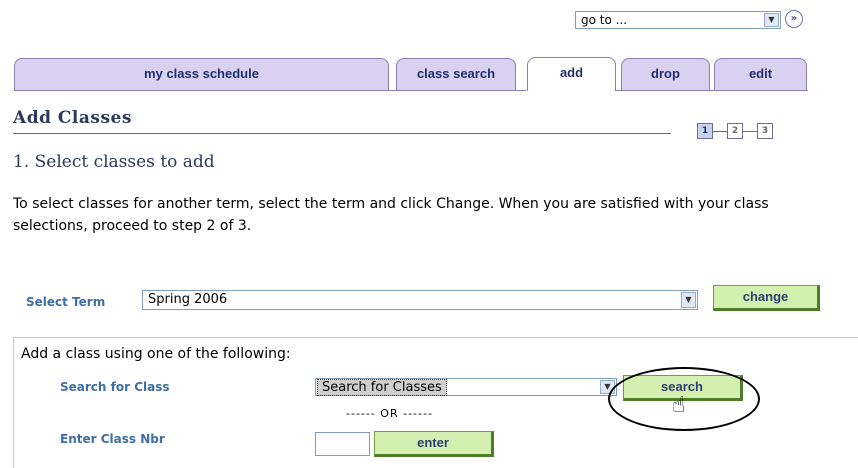 This screenshot has height=468, width=858. I want to click on tab-edit: edit, so click(760, 74).